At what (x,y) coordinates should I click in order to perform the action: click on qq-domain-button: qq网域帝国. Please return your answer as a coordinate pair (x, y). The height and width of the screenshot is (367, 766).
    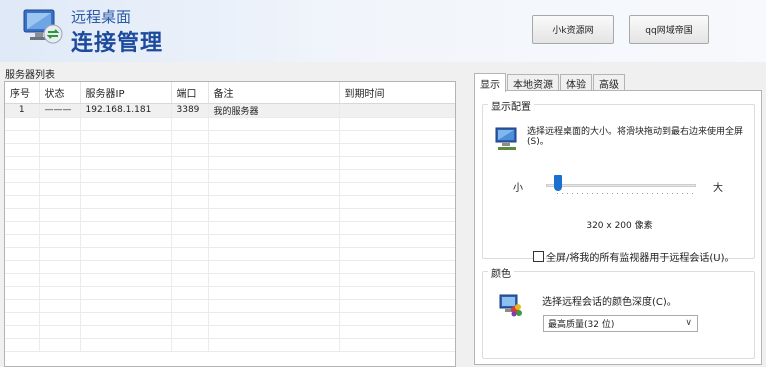
    Looking at the image, I should click on (669, 29).